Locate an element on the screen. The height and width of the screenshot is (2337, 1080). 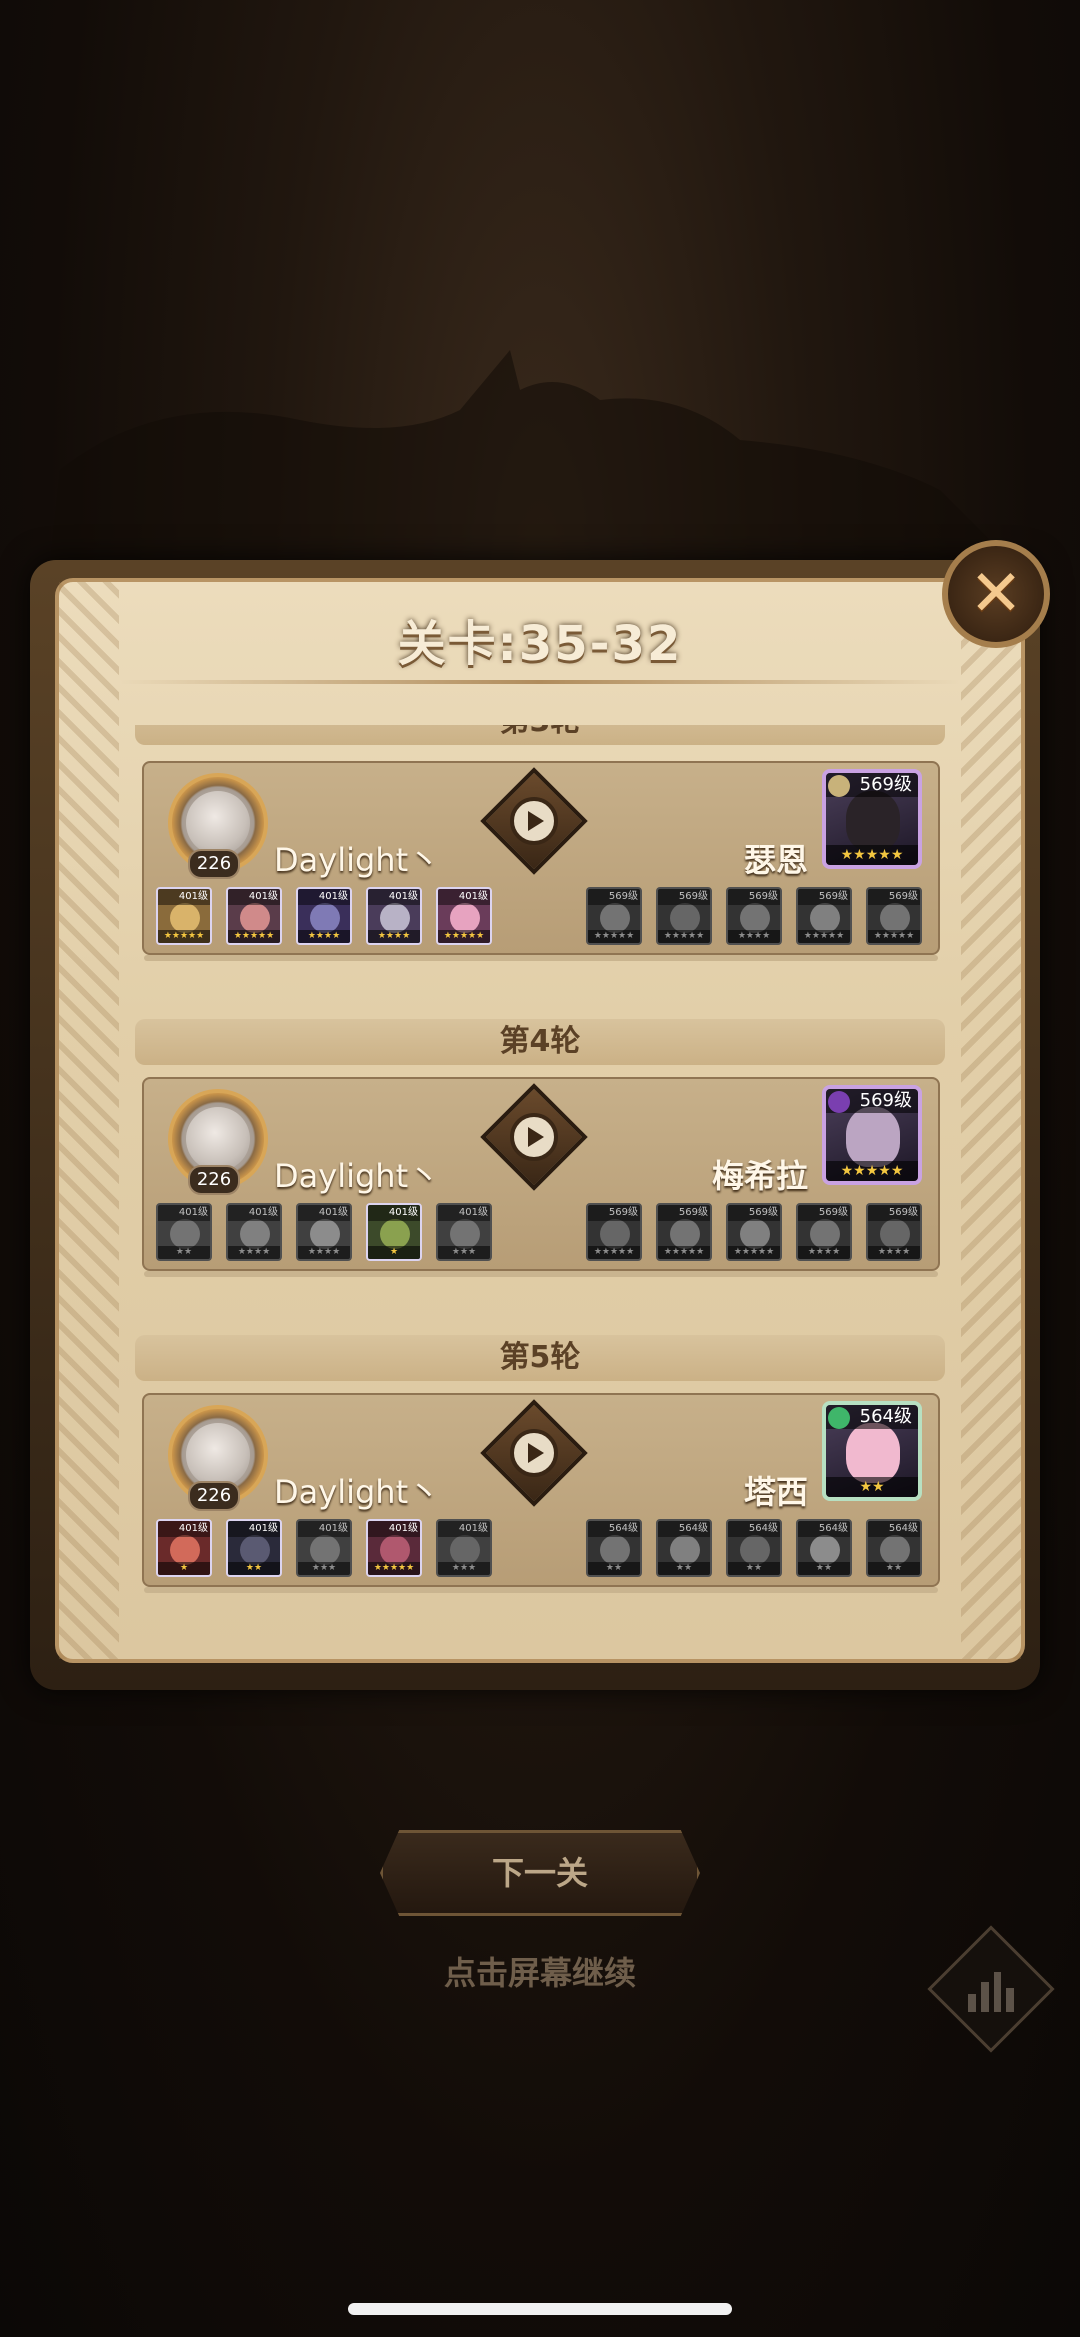
round-header: 第5轮 is located at coordinates (540, 1358).